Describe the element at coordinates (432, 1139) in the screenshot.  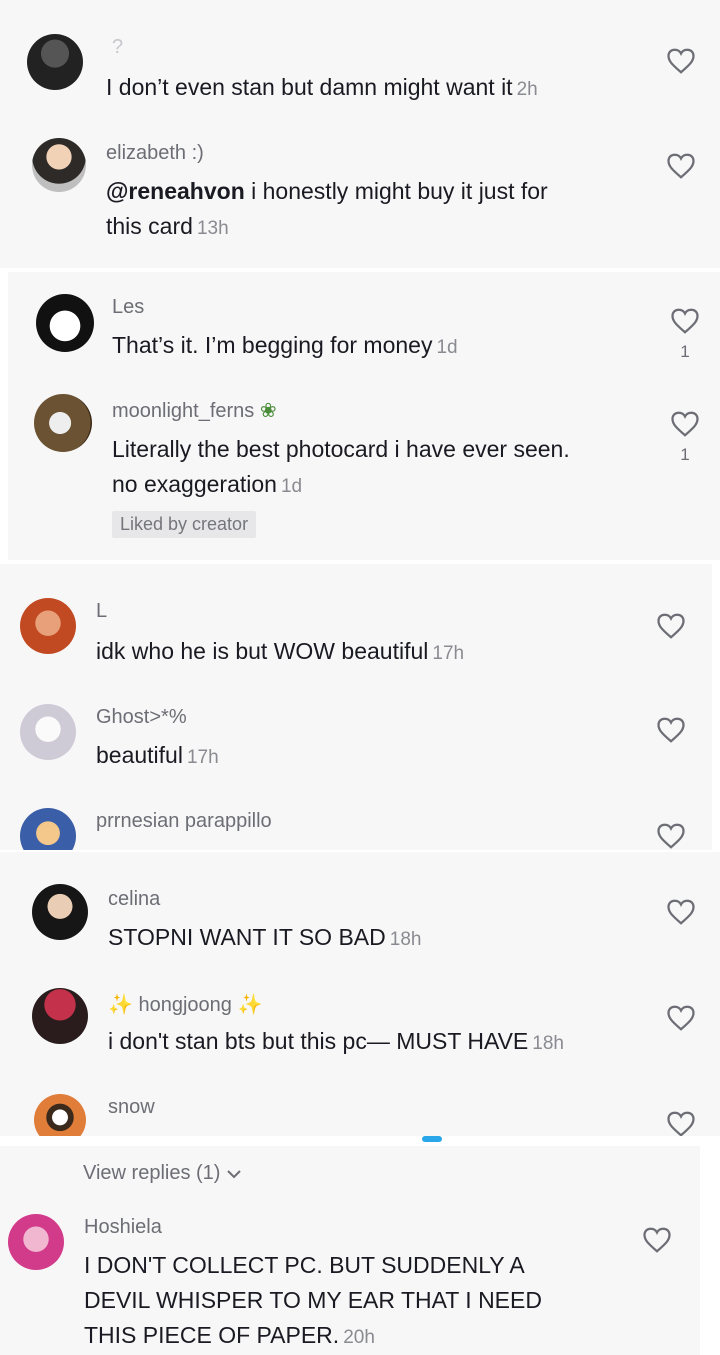
I see `loading-indicator` at that location.